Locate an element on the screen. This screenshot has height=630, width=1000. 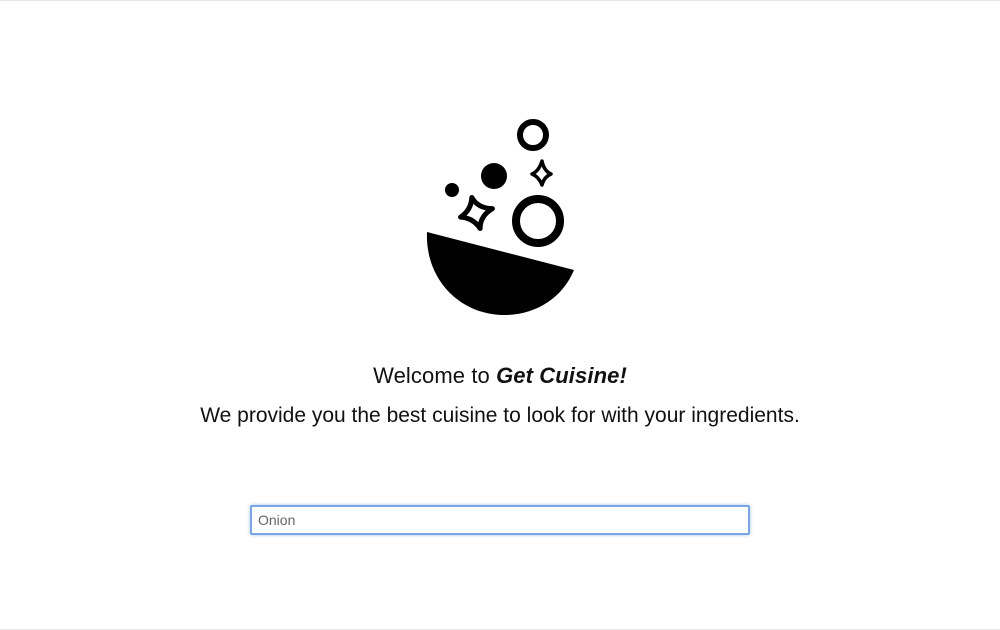
dot-small-icon is located at coordinates (452, 190).